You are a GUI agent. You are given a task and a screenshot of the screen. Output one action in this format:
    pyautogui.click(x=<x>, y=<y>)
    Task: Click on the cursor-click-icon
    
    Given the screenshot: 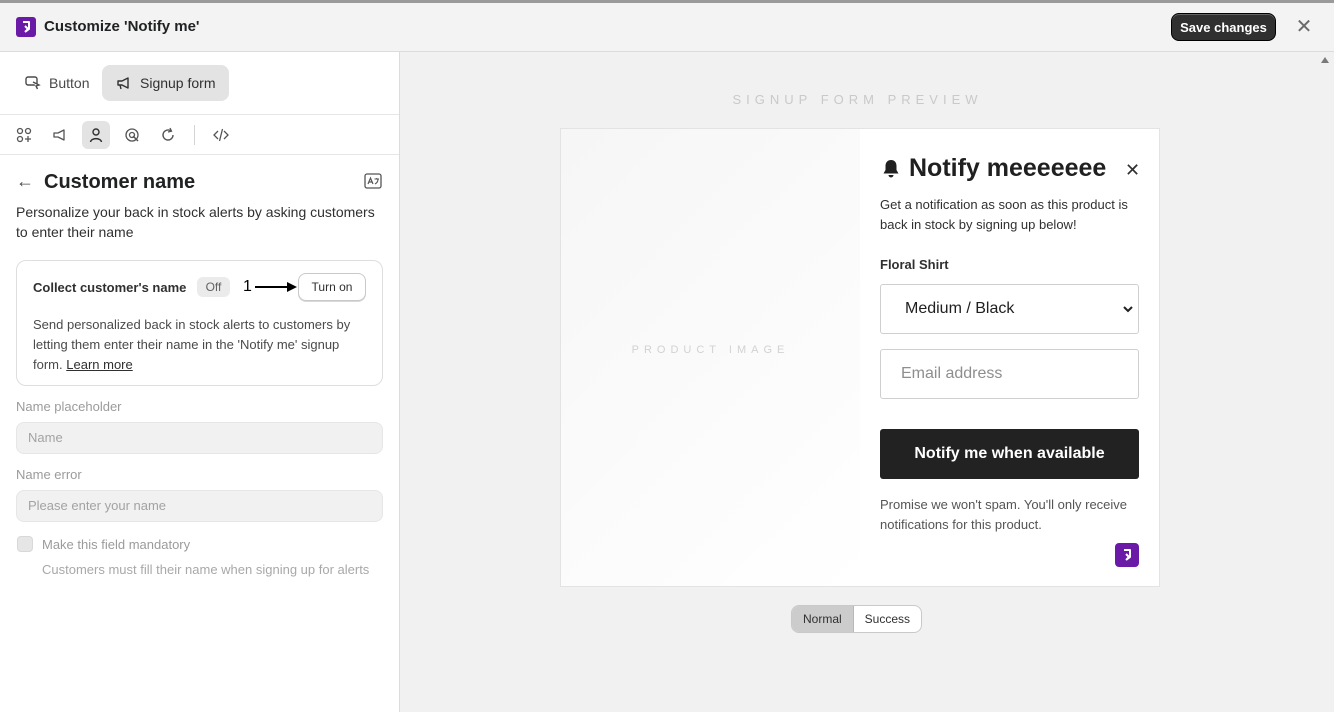 What is the action you would take?
    pyautogui.click(x=33, y=83)
    